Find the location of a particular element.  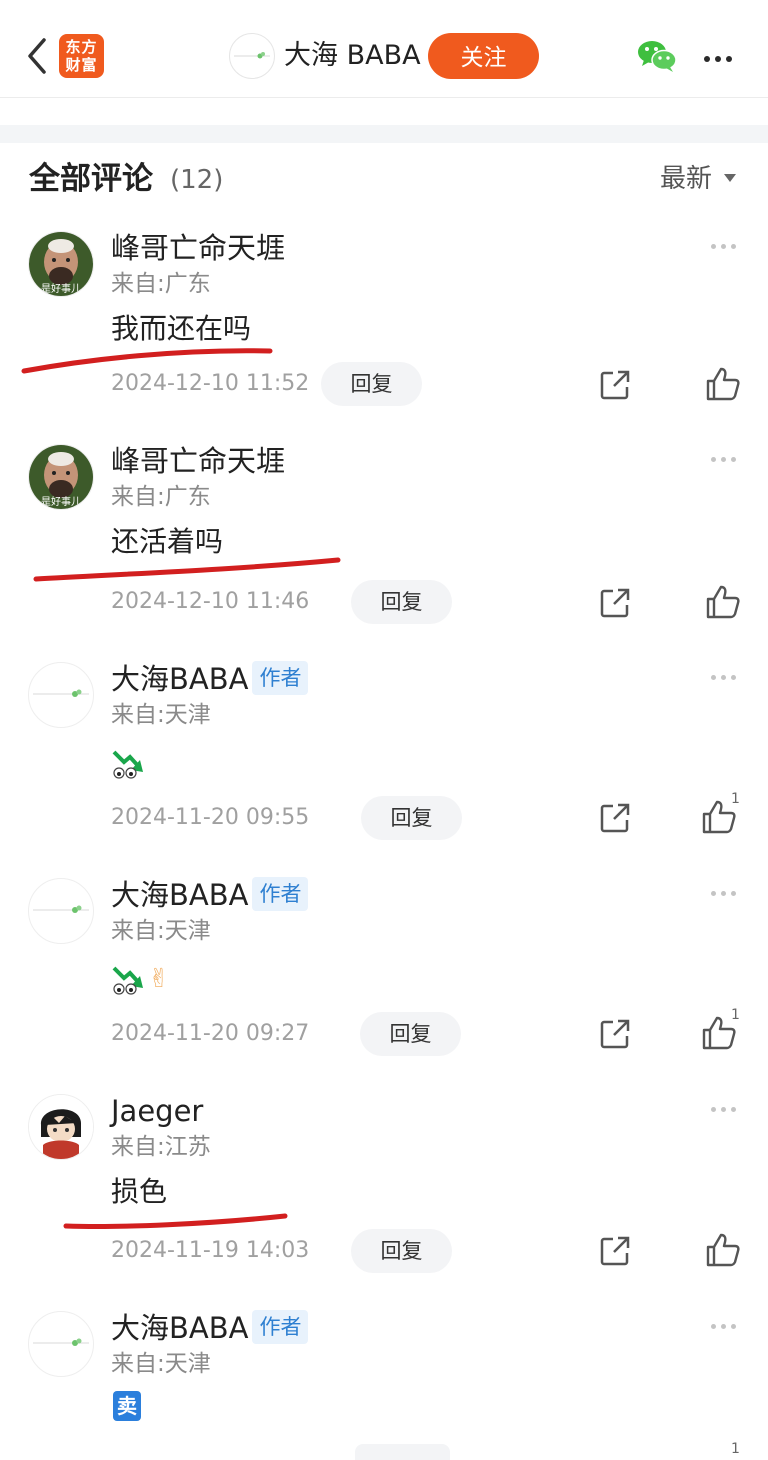

sell-emoji: 卖 is located at coordinates (127, 1406).